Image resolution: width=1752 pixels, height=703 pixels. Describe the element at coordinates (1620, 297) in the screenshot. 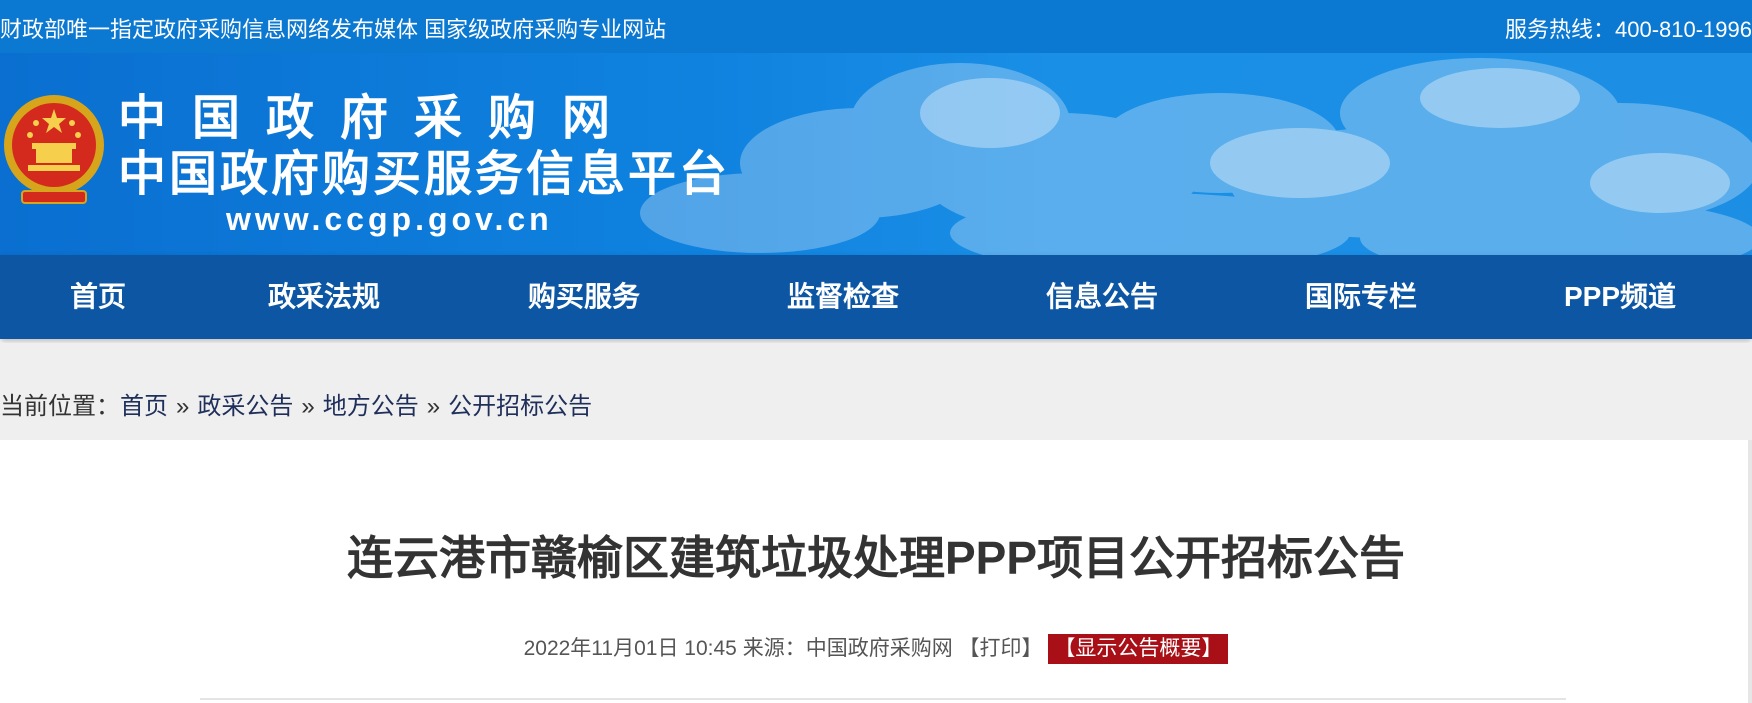

I see `nav-item-ppp: PPP频道` at that location.